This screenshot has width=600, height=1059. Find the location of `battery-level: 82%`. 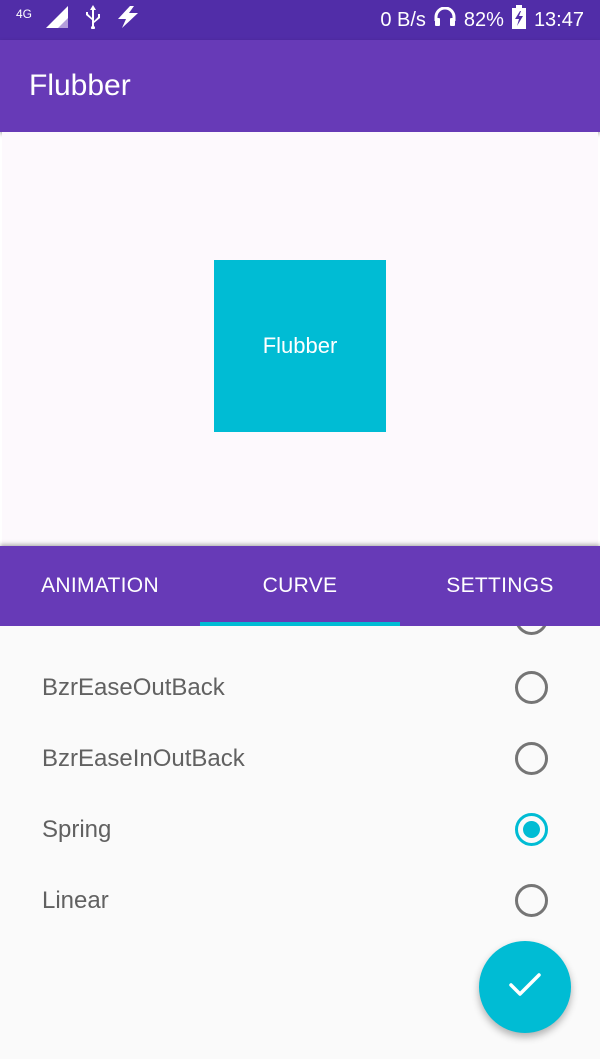

battery-level: 82% is located at coordinates (483, 19).